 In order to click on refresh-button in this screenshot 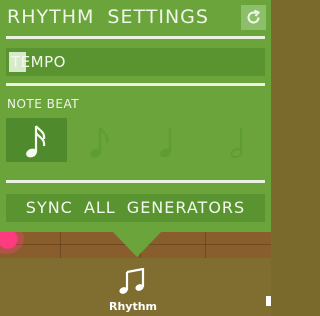, I will do `click(253, 17)`.